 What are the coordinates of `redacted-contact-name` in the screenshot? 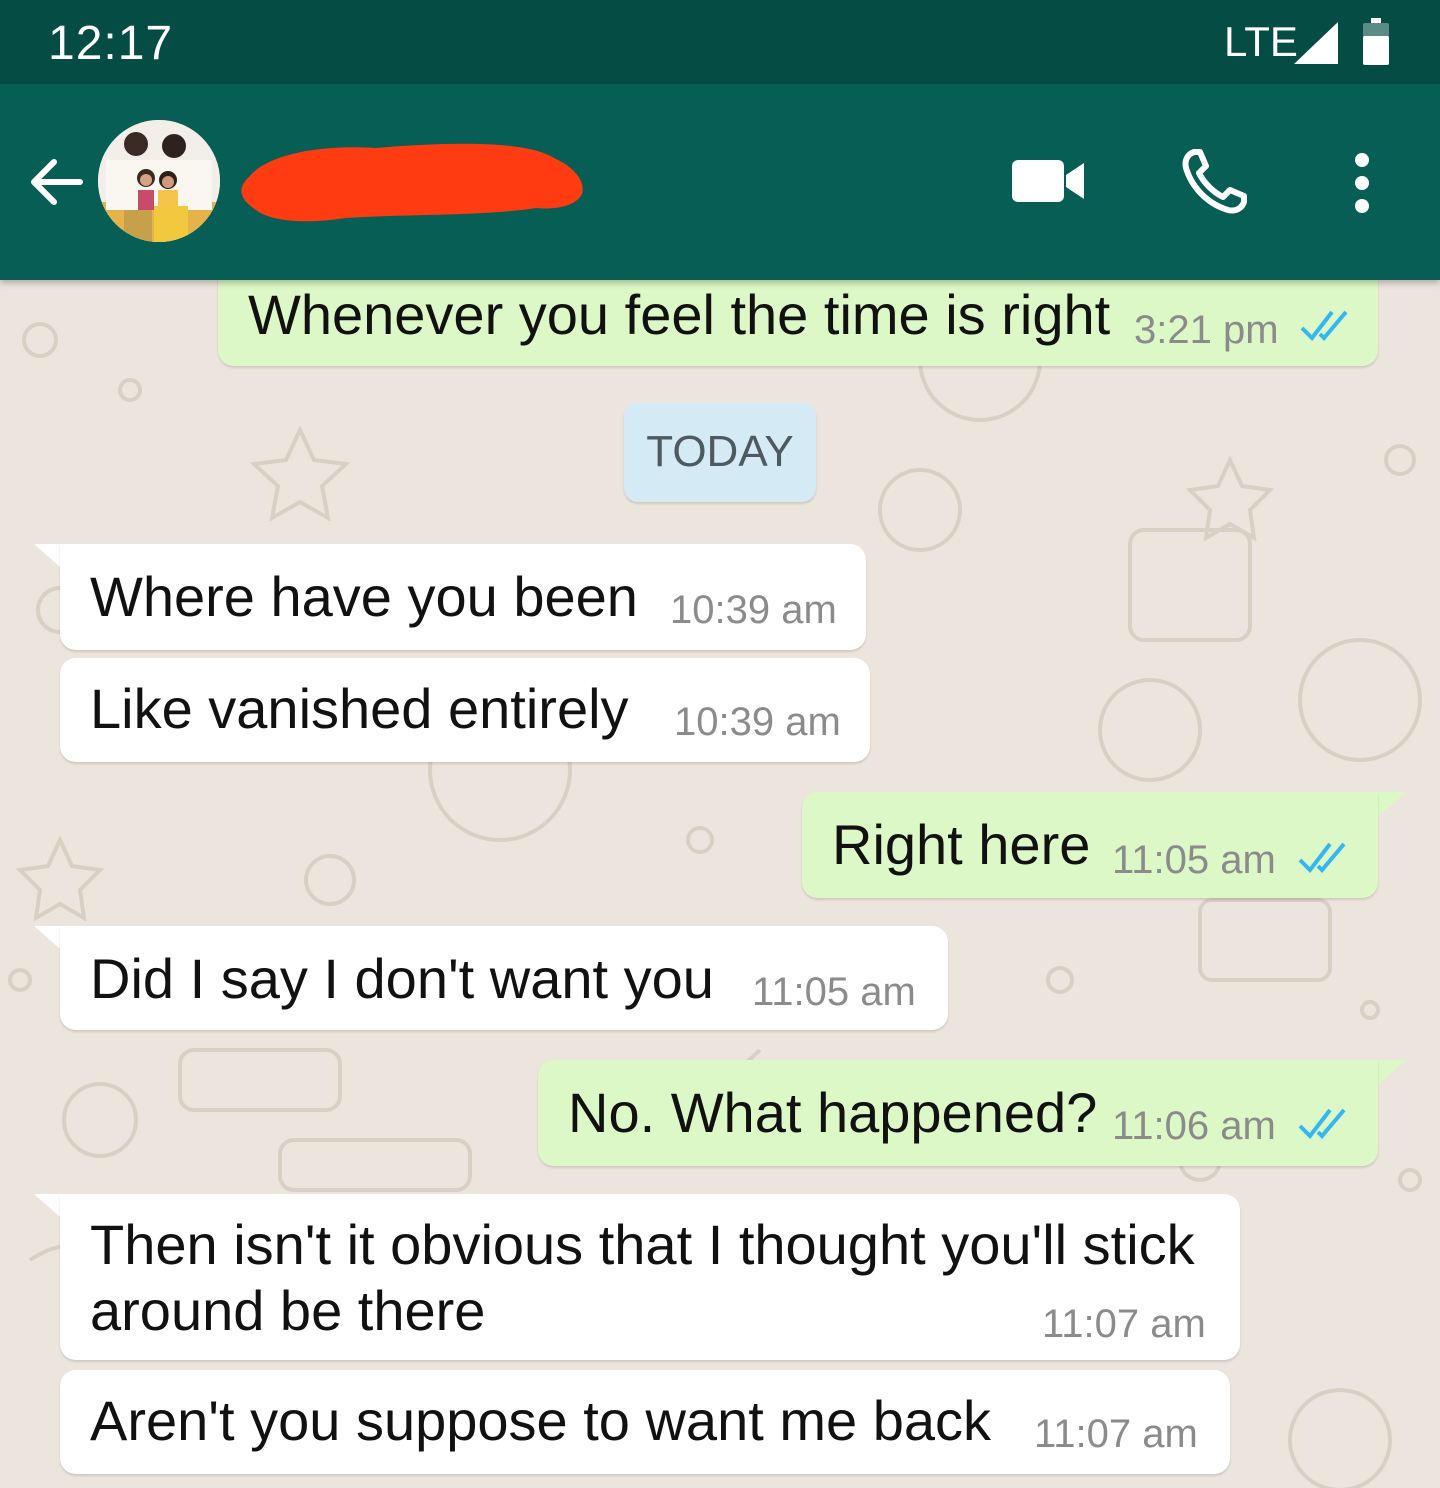 It's located at (412, 182).